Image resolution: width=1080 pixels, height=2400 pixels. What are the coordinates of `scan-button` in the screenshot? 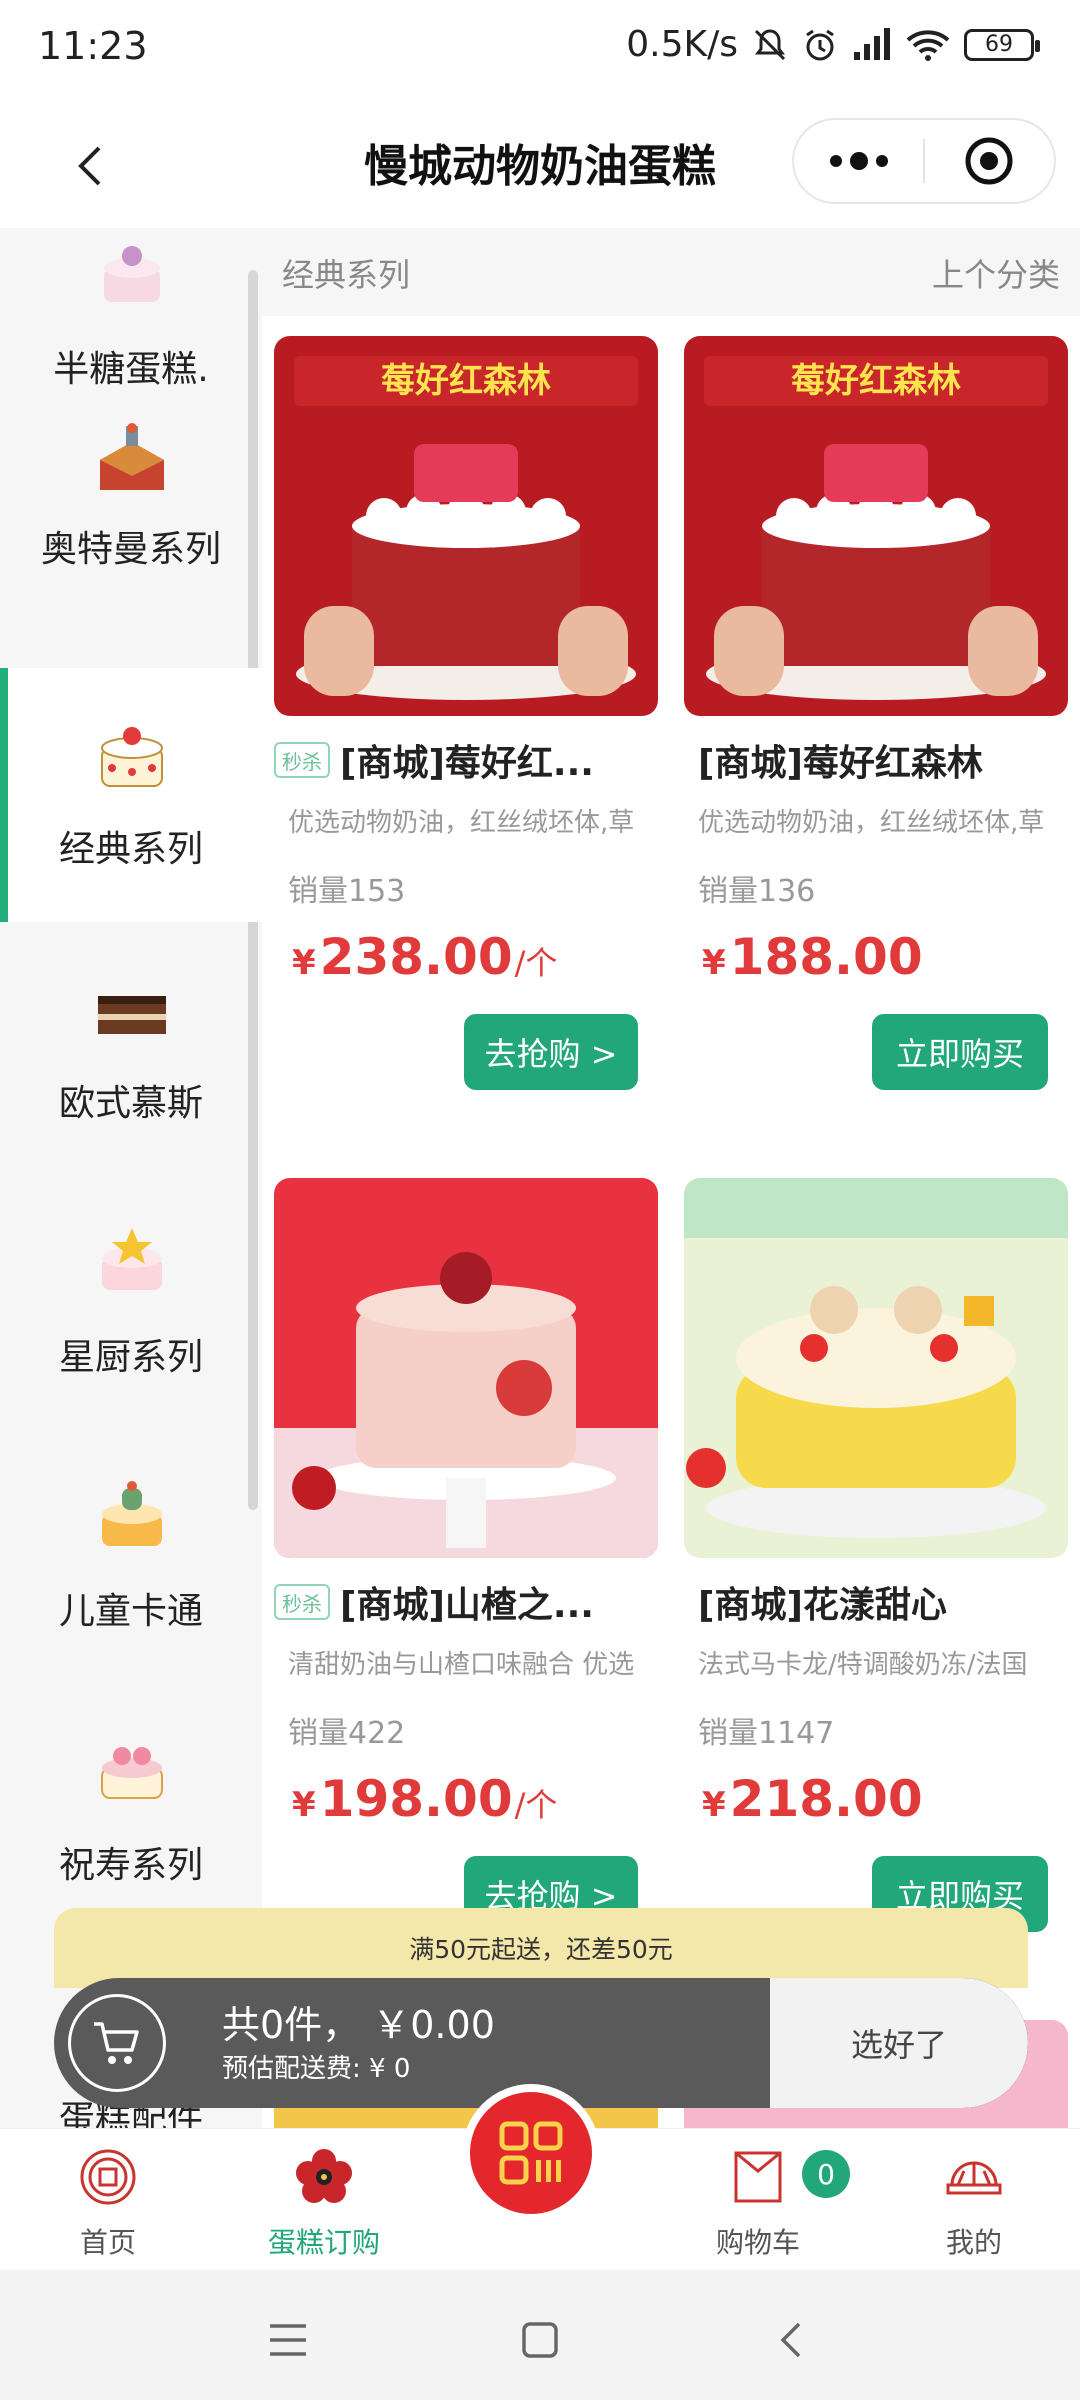 It's located at (531, 2153).